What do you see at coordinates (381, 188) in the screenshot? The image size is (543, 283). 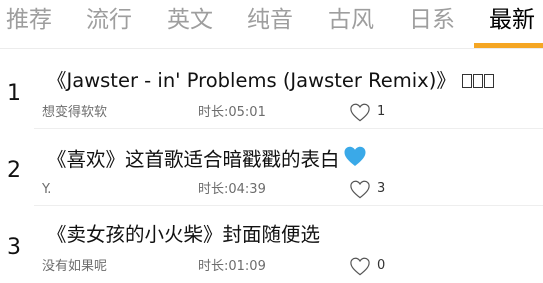 I see `like-count: 3` at bounding box center [381, 188].